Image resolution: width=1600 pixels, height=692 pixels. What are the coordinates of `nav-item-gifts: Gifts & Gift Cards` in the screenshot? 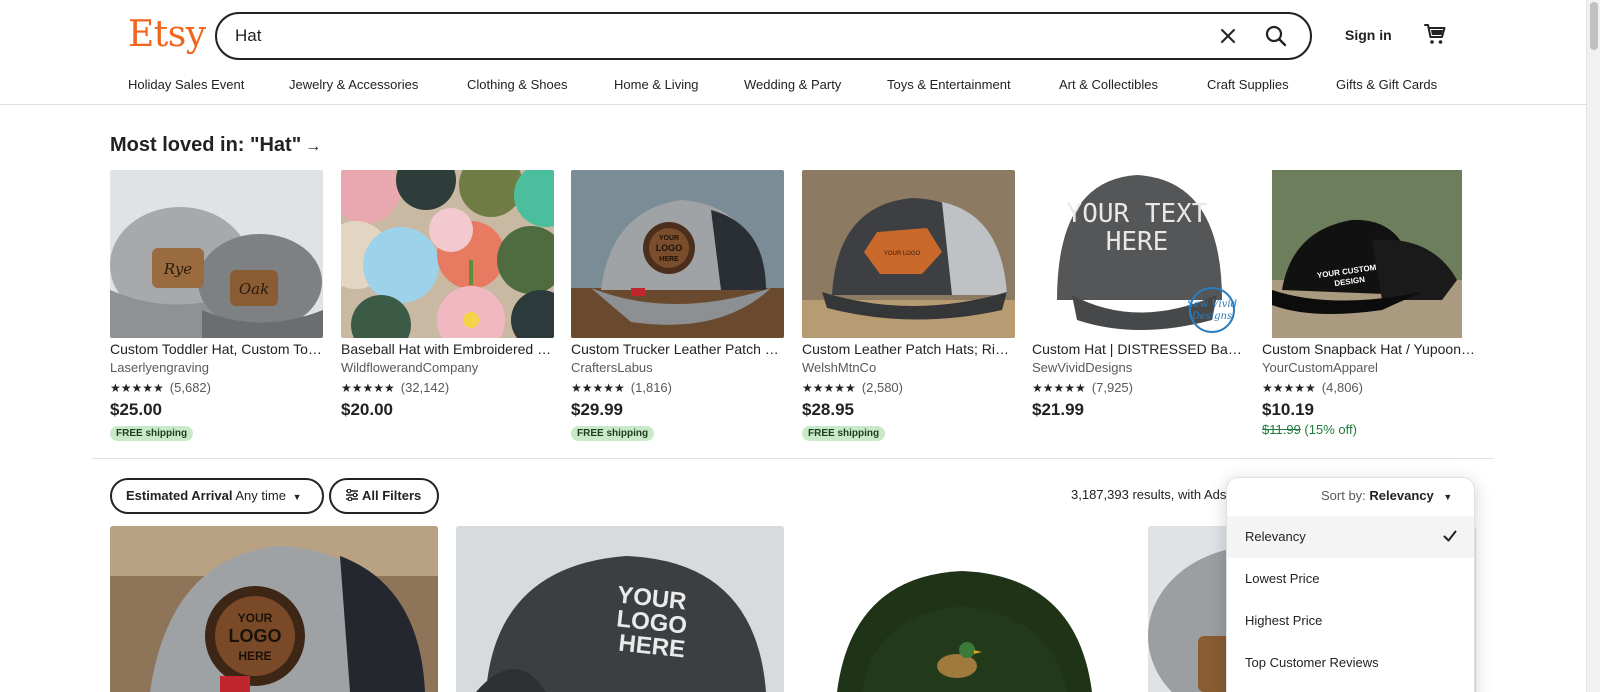 It's located at (1386, 84).